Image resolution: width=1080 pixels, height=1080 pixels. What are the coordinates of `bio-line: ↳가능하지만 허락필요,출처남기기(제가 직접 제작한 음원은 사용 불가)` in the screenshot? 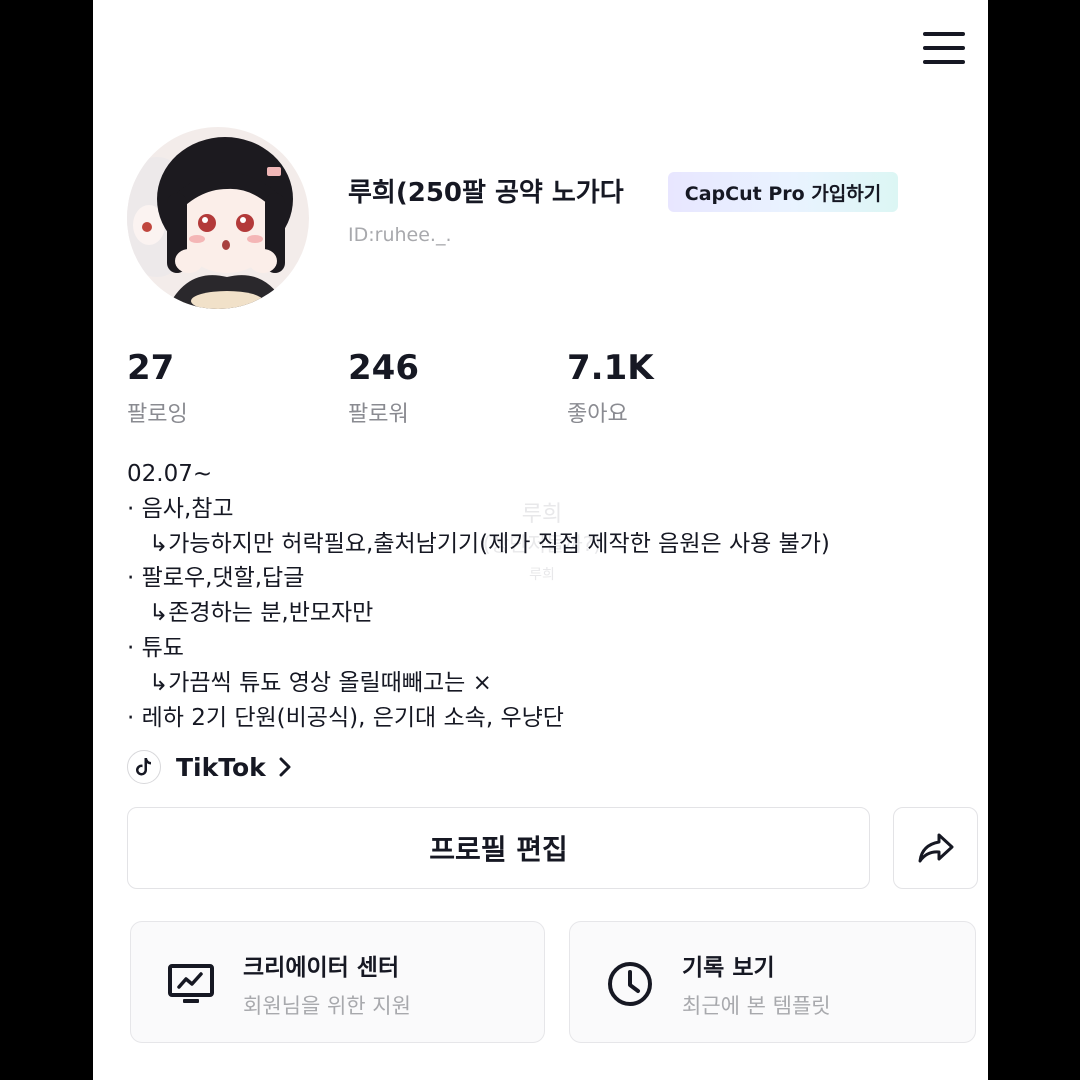 It's located at (489, 543).